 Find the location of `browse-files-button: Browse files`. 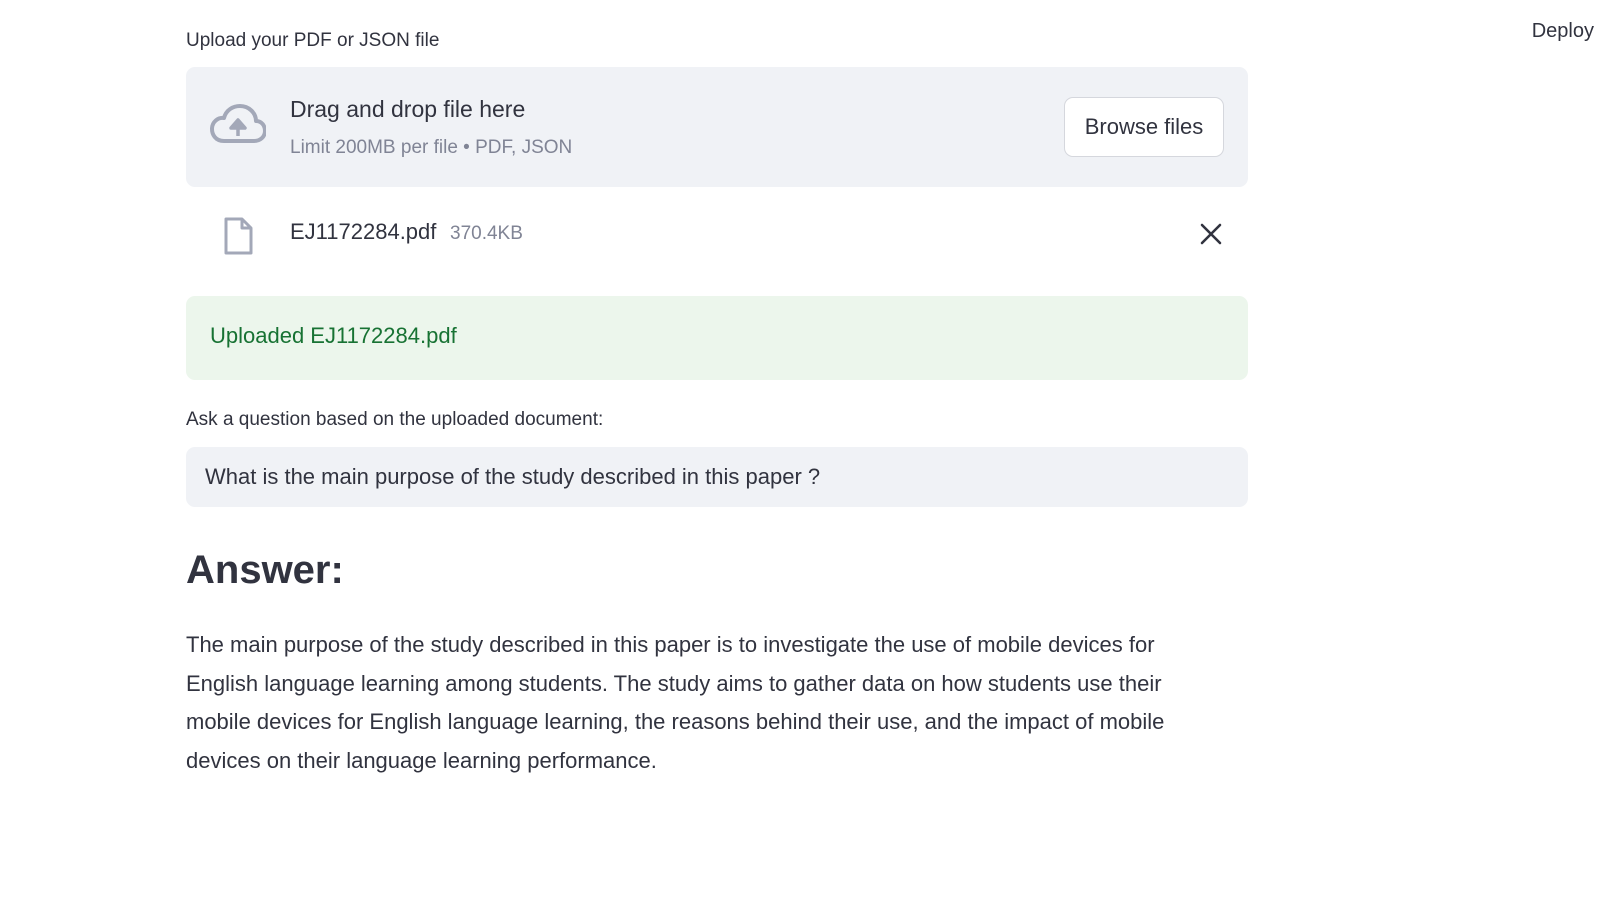

browse-files-button: Browse files is located at coordinates (1144, 127).